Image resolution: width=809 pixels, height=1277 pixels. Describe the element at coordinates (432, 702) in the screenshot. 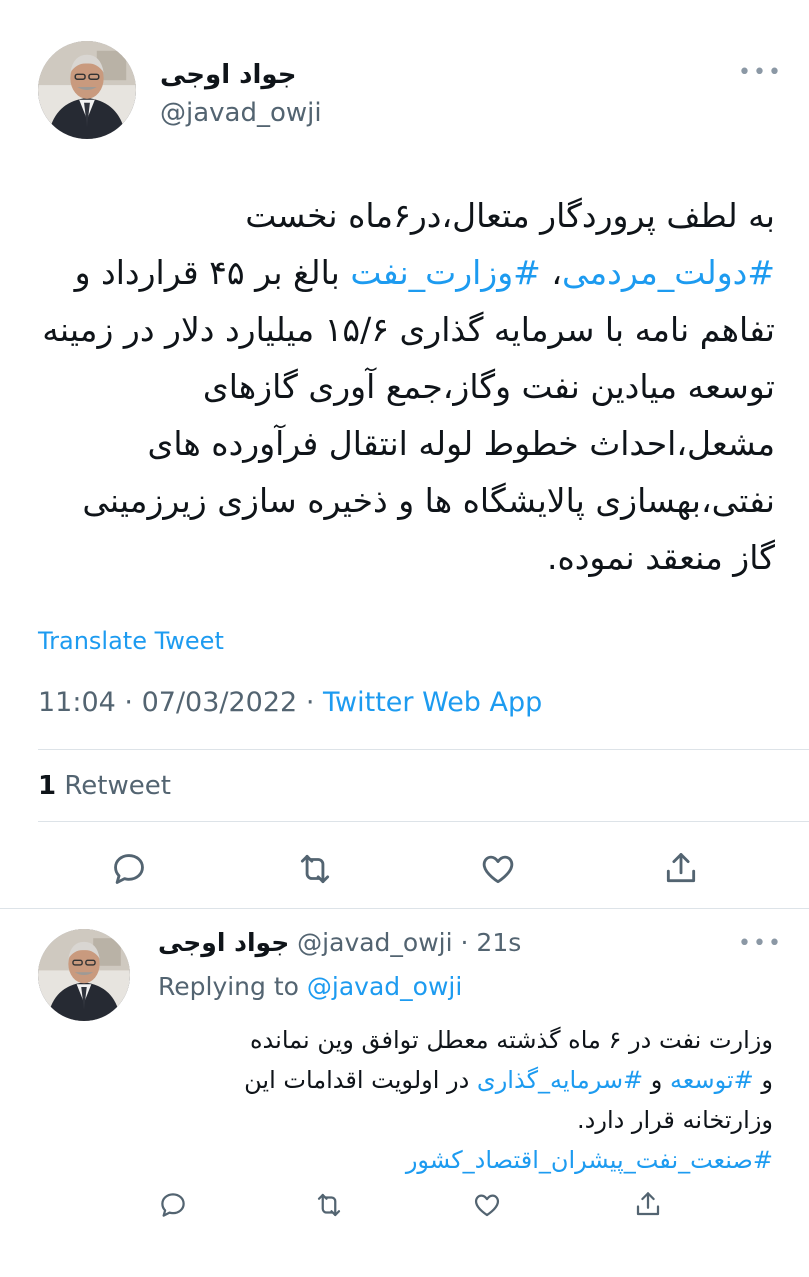

I see `tweet-source-link: Twitter Web App` at that location.